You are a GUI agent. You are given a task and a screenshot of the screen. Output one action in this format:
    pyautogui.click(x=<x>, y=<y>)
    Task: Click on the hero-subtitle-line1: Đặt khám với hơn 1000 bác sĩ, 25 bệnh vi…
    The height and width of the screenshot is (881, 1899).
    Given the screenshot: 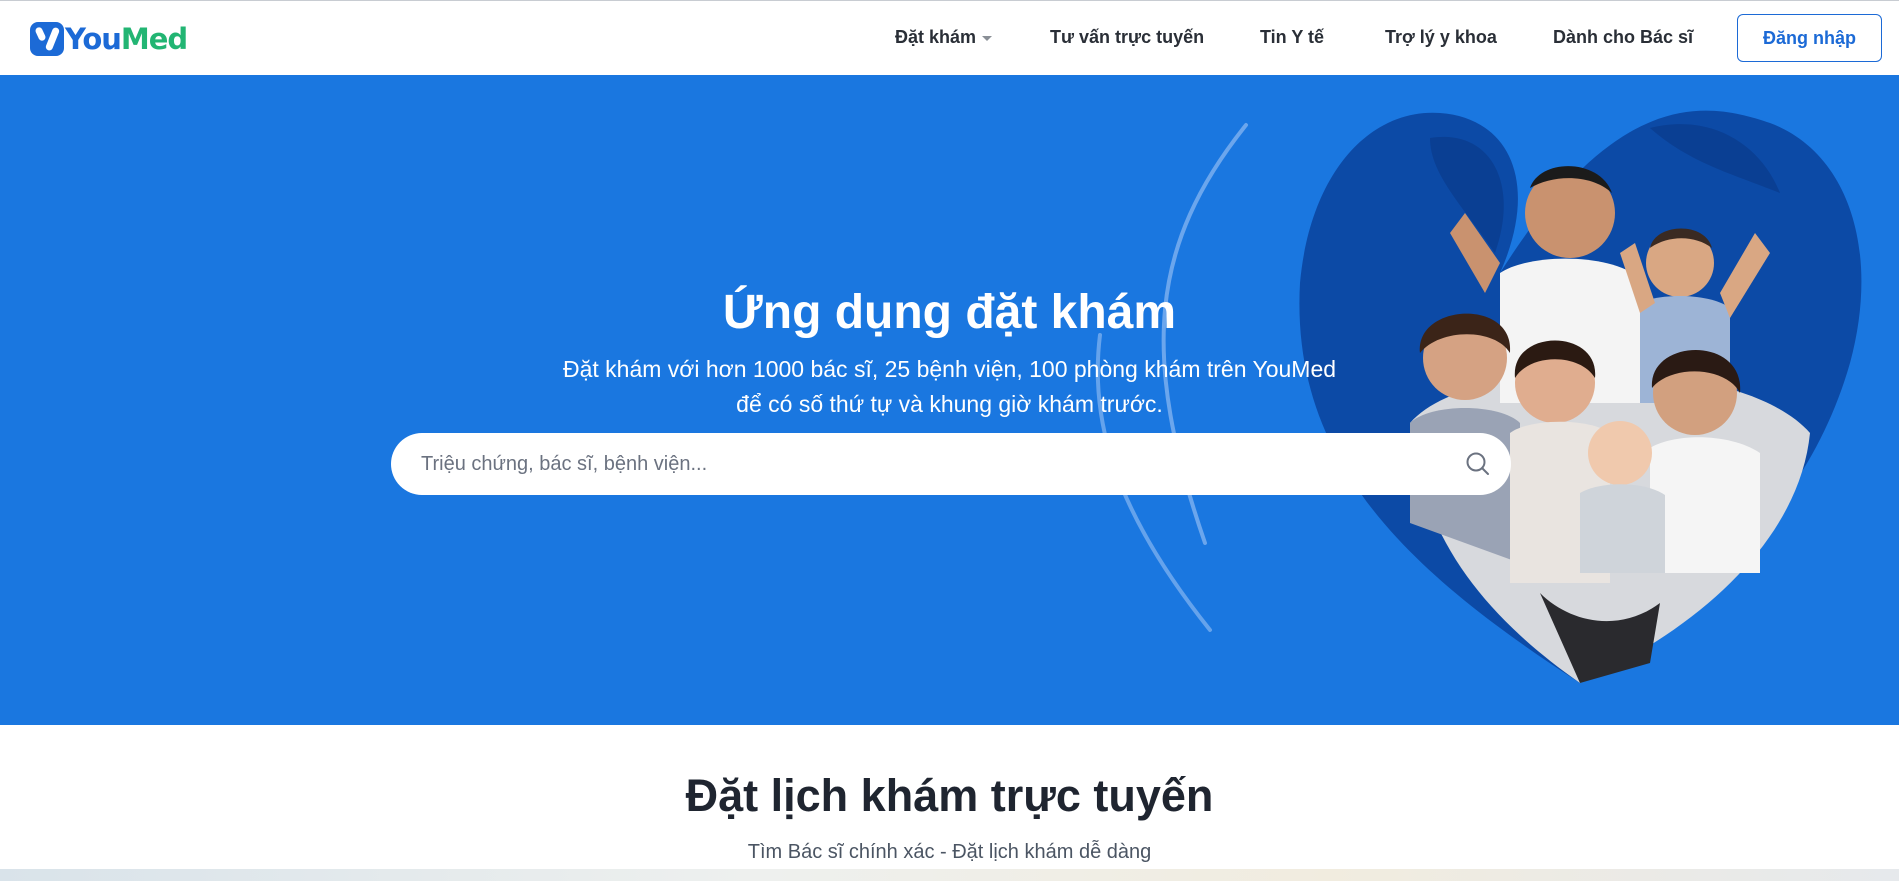 What is the action you would take?
    pyautogui.click(x=949, y=369)
    